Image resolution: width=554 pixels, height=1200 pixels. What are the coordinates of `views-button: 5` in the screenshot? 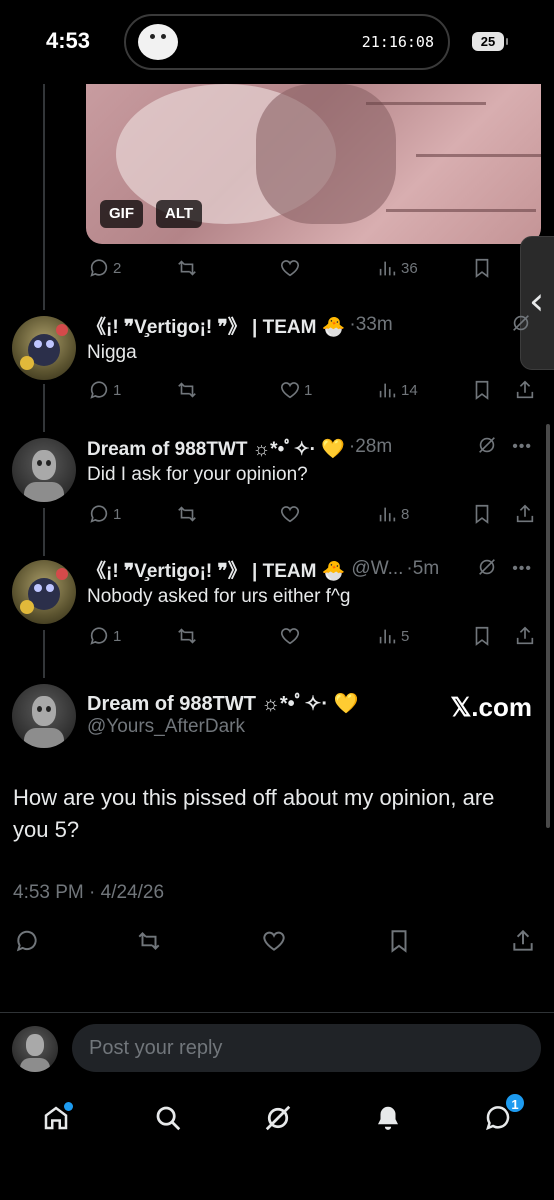 It's located at (392, 636).